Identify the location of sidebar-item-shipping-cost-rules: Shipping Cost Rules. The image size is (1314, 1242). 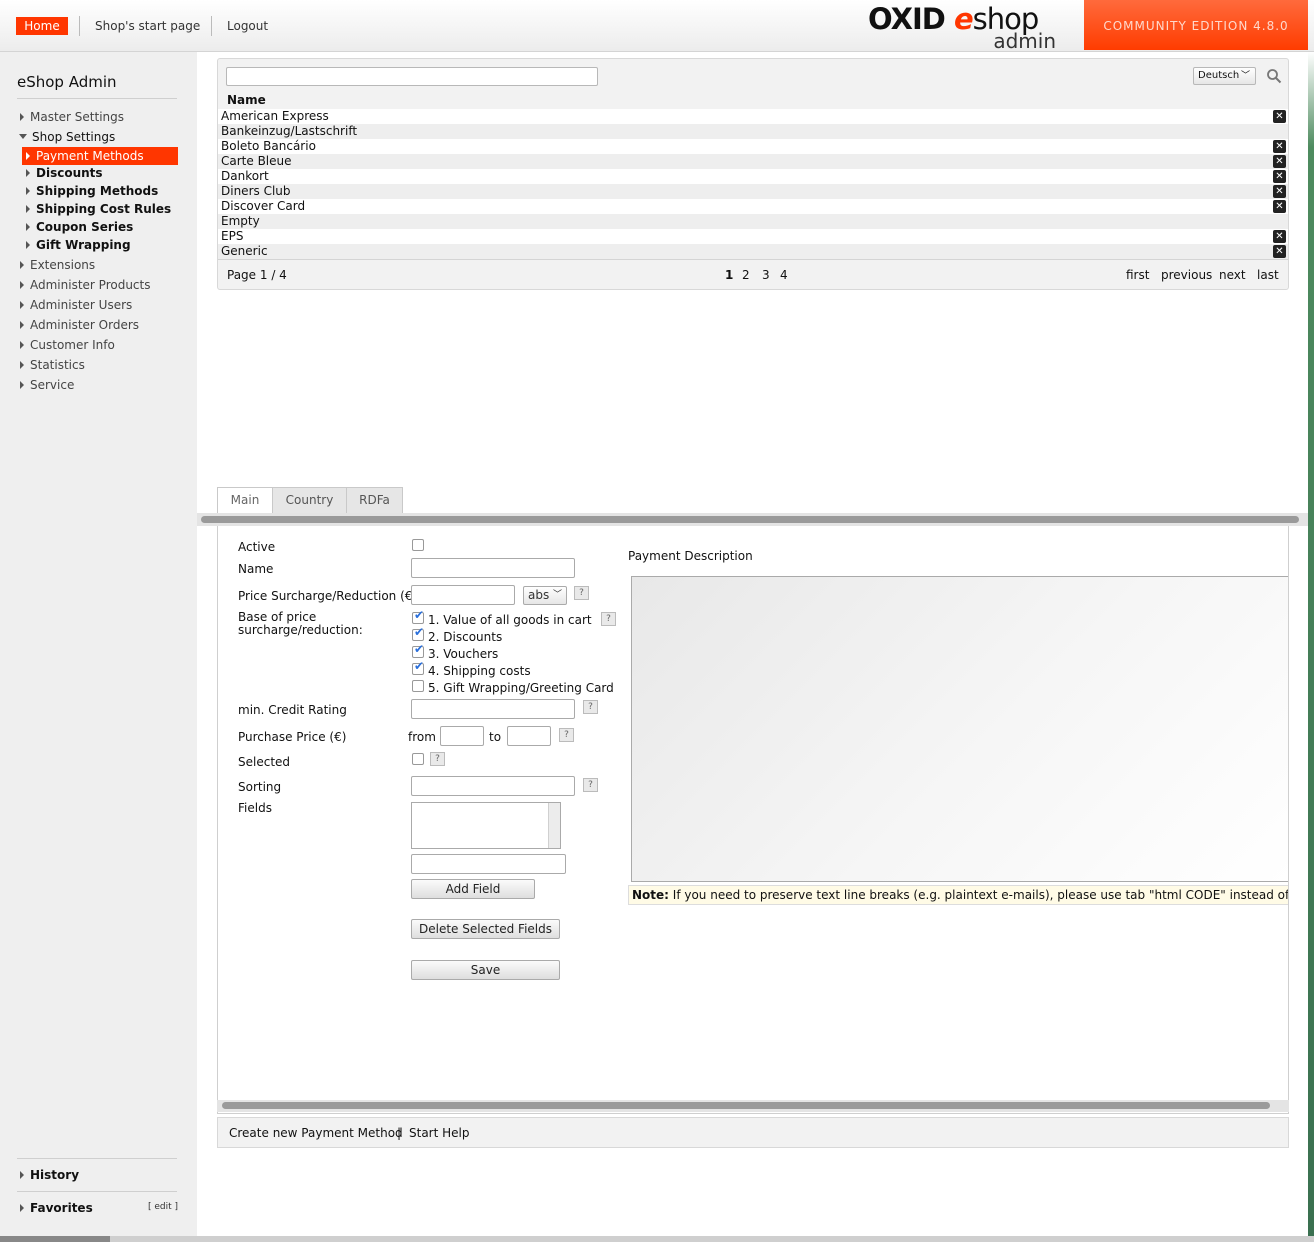
(98, 209).